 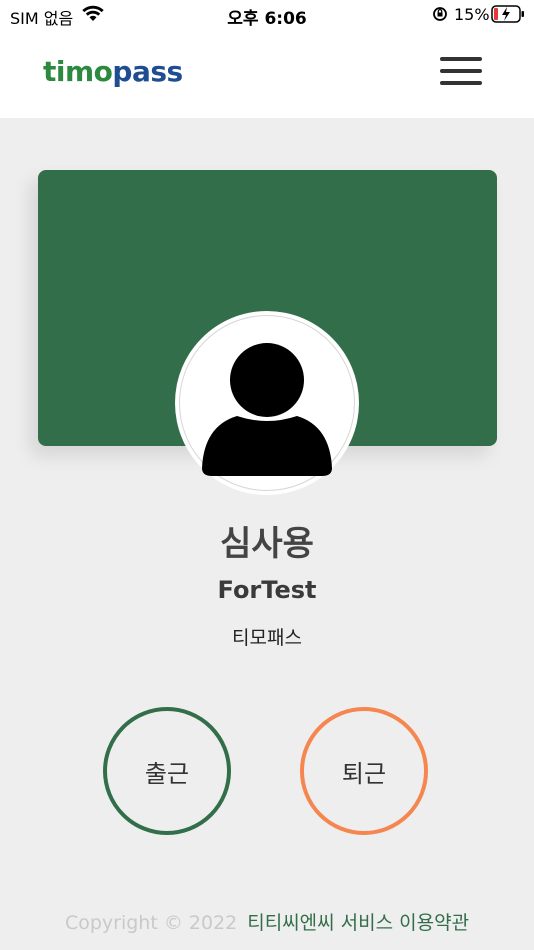 I want to click on check-in-button: 출근, so click(x=167, y=771).